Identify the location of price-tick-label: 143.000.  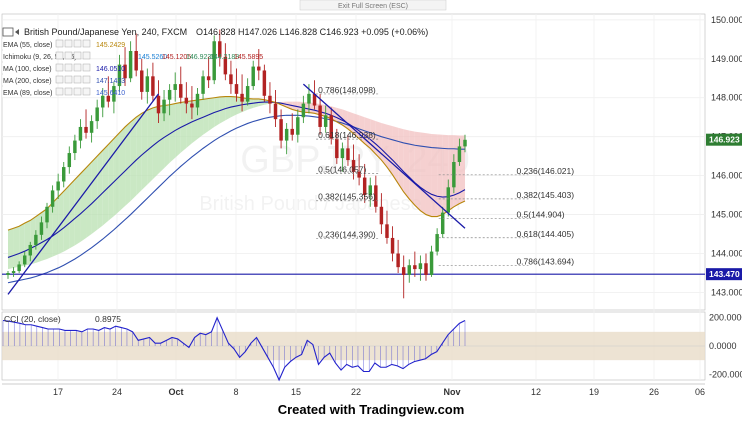
(726, 292).